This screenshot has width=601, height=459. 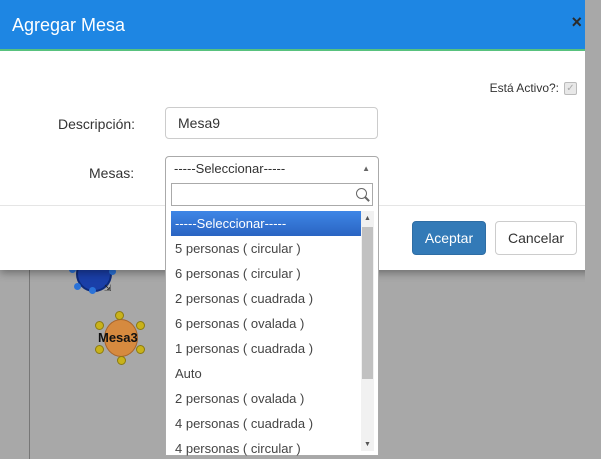 I want to click on scrollbar-thumb, so click(x=367, y=303).